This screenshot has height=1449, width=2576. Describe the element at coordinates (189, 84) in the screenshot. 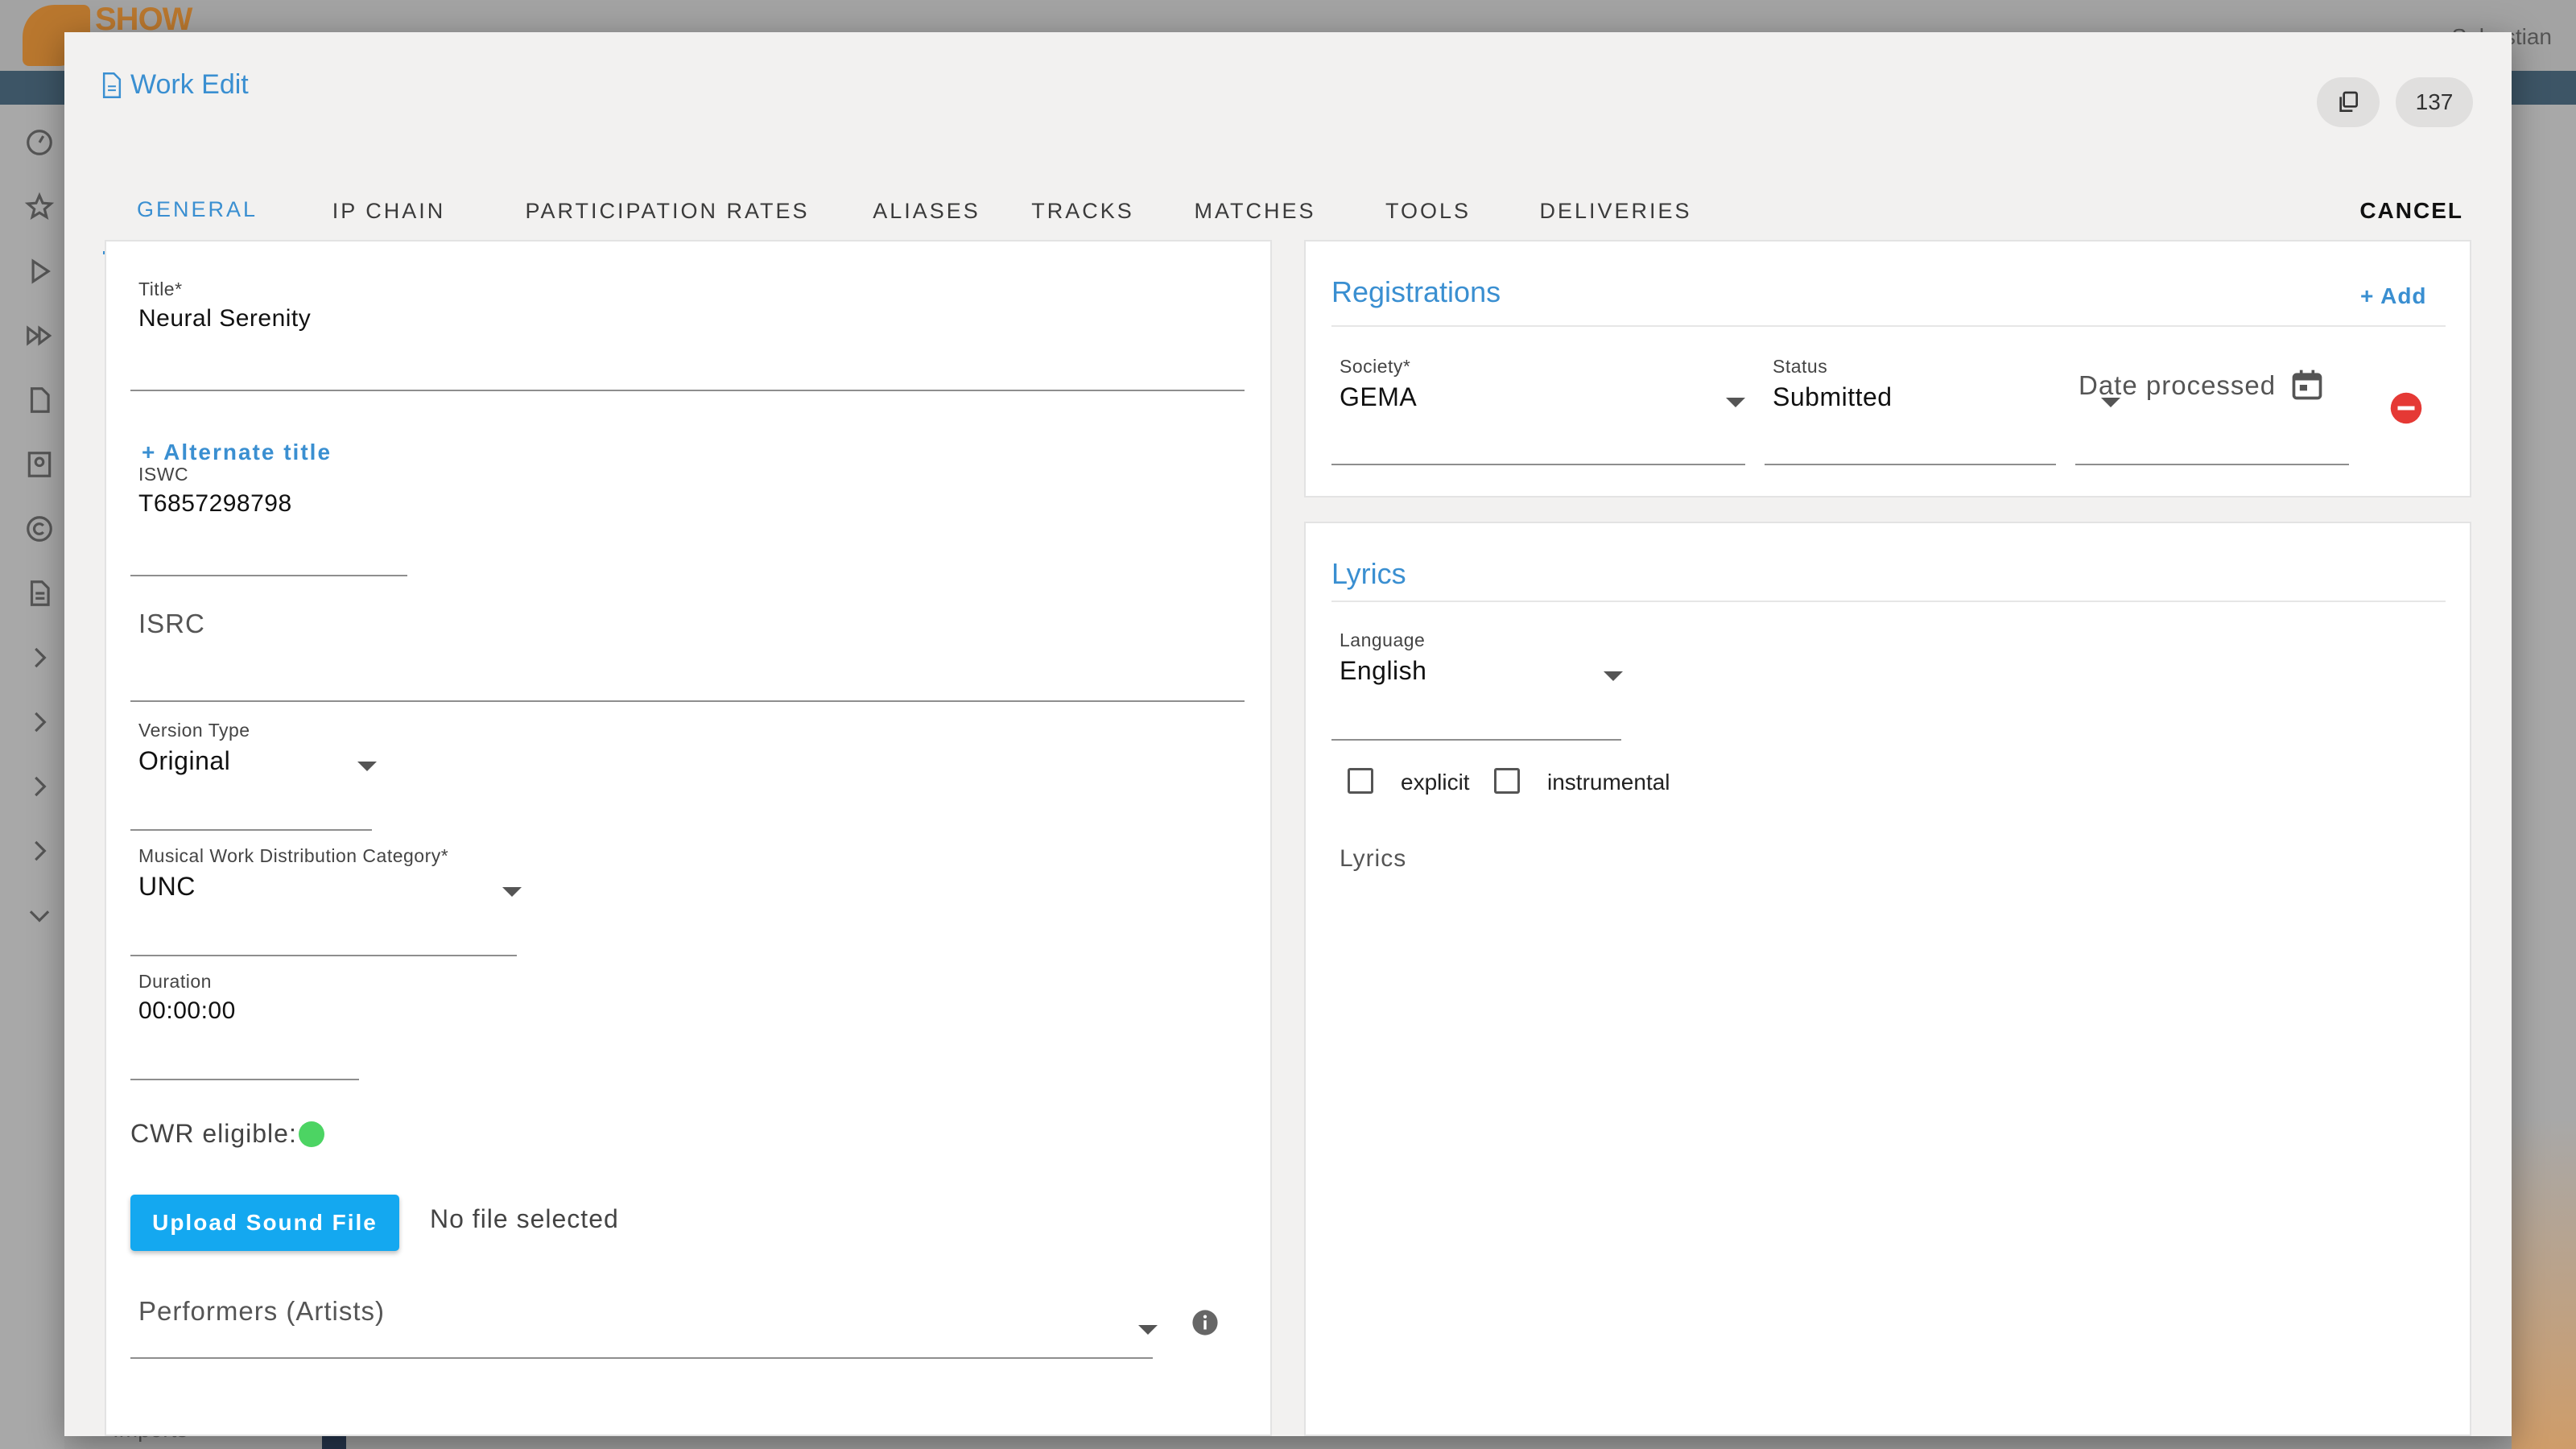

I see `dialog-title-text: Work Edit` at that location.